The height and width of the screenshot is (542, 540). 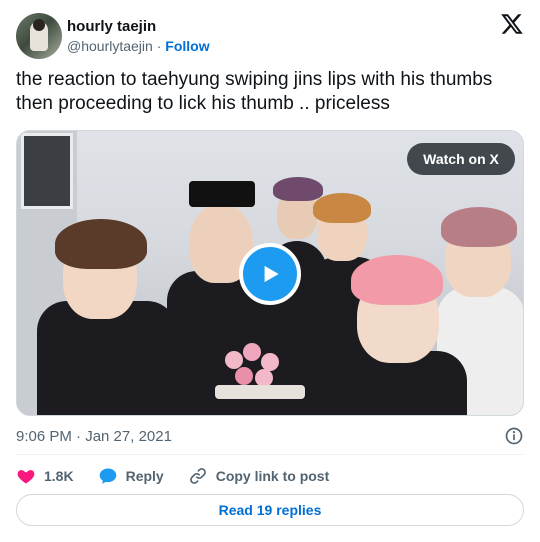 I want to click on like-button: 1.8K, so click(x=45, y=476).